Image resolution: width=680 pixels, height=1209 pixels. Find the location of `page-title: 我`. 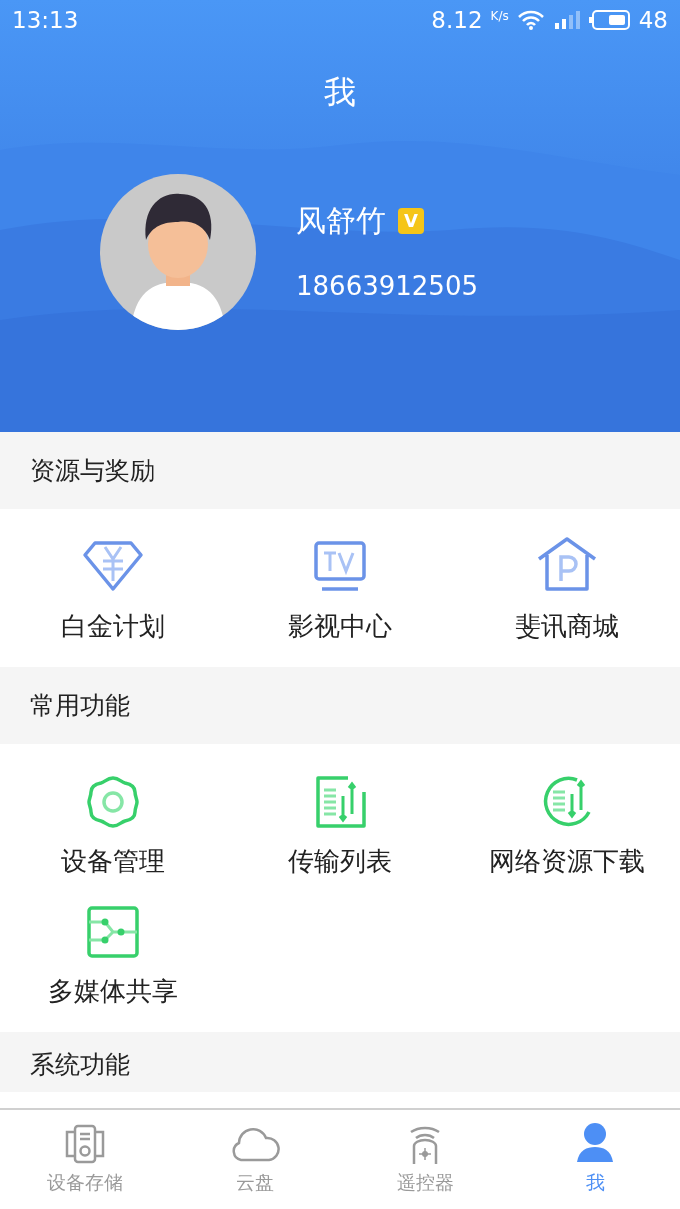

page-title: 我 is located at coordinates (340, 92).